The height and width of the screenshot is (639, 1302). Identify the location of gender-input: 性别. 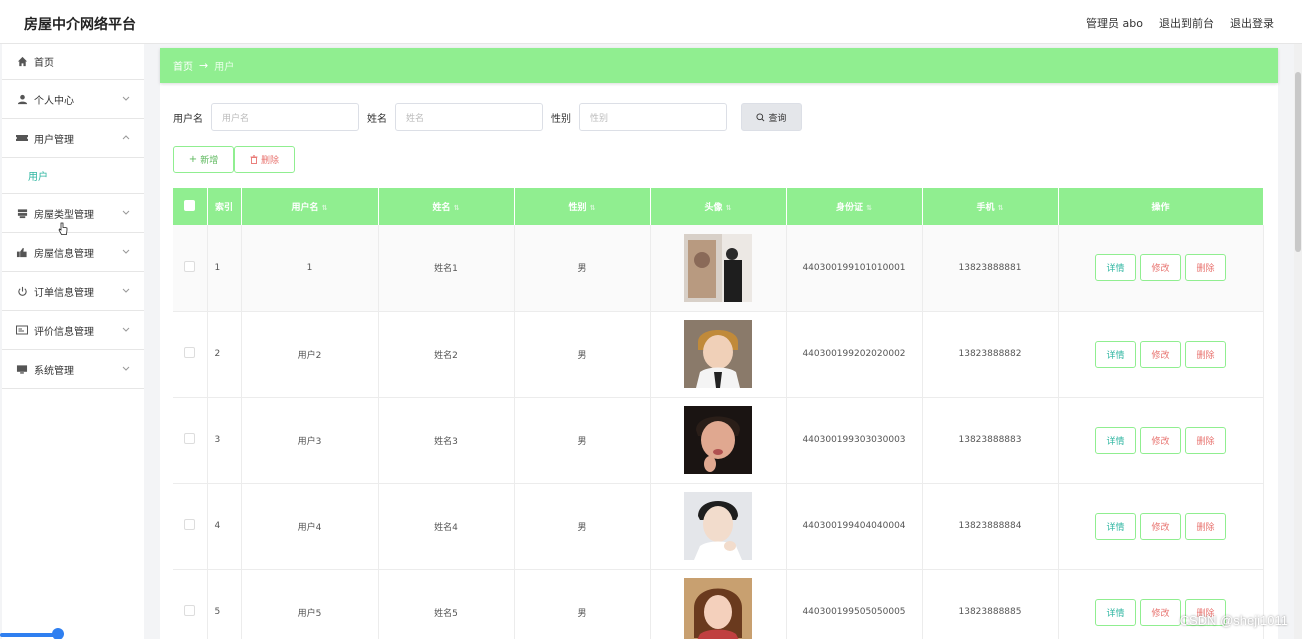
(653, 117).